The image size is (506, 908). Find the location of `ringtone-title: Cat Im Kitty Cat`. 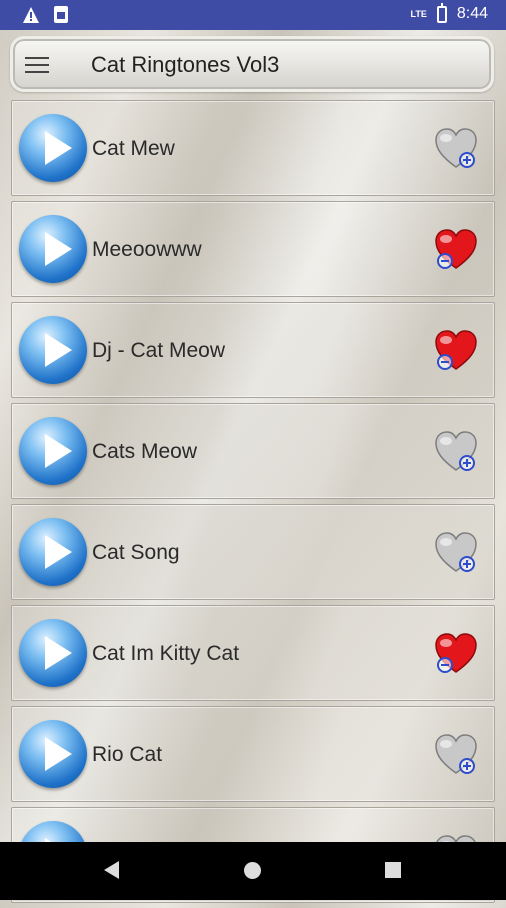

ringtone-title: Cat Im Kitty Cat is located at coordinates (166, 653).